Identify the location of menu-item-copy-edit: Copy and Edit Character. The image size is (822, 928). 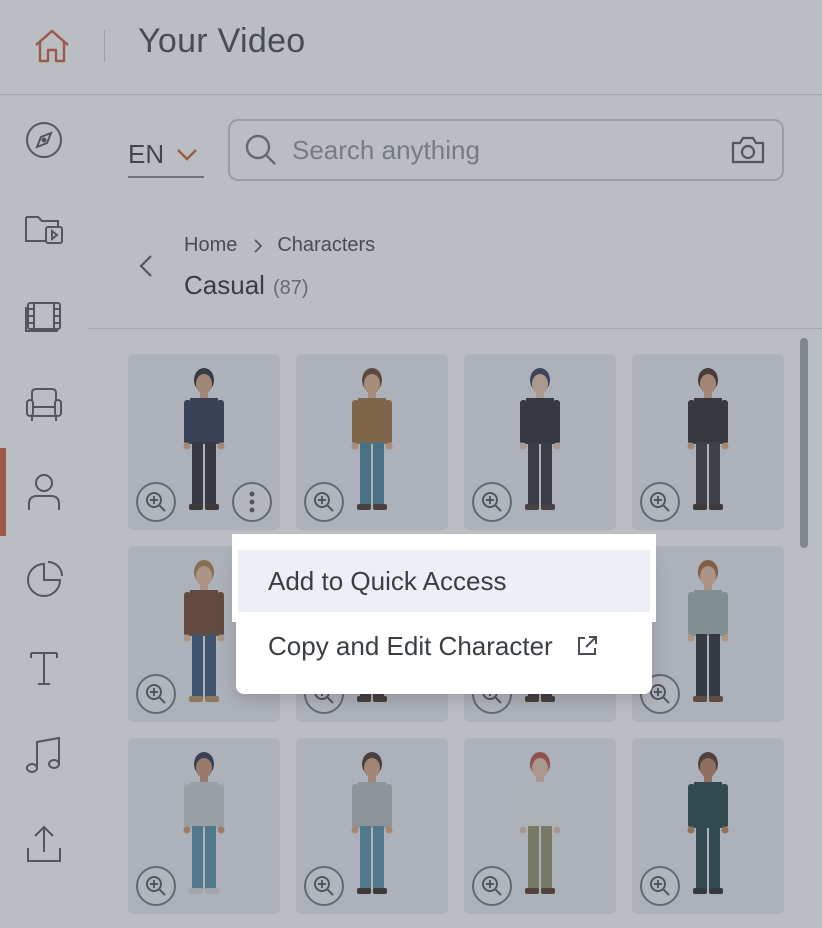
(444, 646).